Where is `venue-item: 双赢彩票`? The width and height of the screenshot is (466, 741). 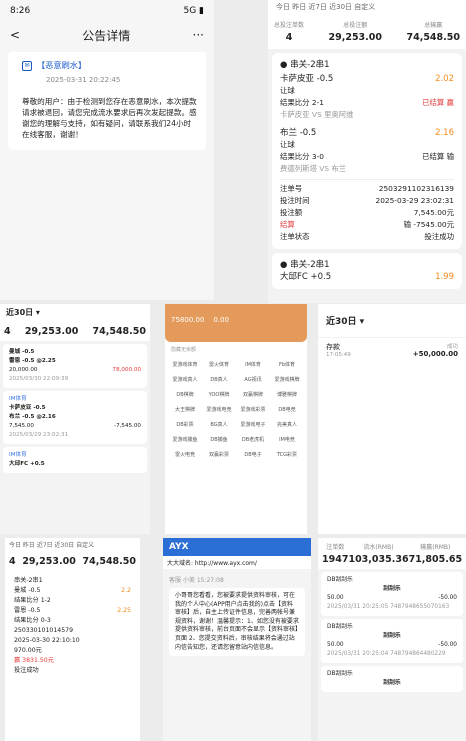 venue-item: 双赢彩票 is located at coordinates (219, 454).